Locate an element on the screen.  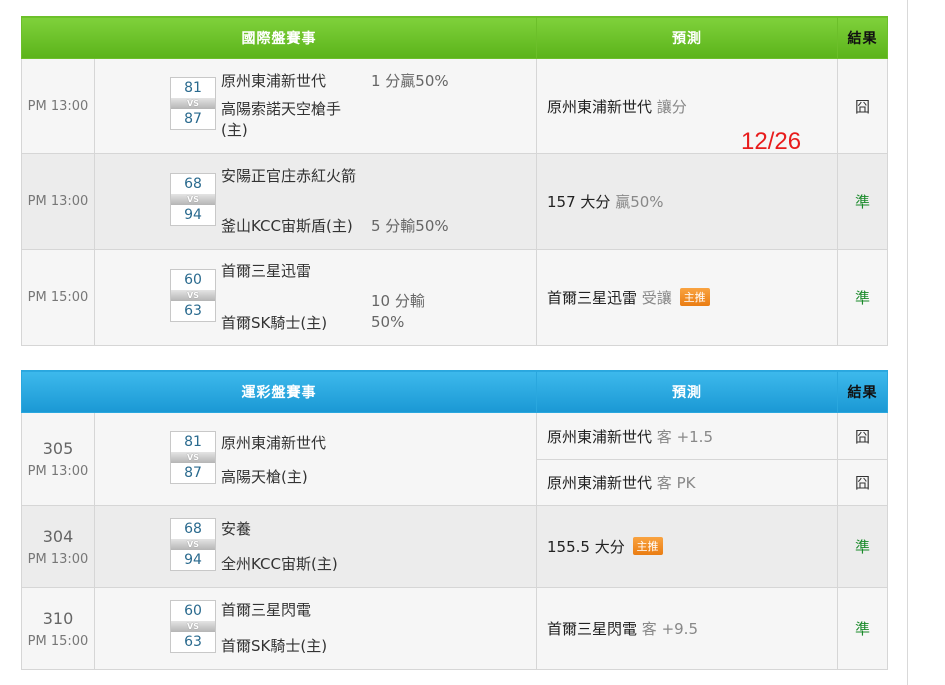
date-annotation: 12/26 is located at coordinates (771, 141).